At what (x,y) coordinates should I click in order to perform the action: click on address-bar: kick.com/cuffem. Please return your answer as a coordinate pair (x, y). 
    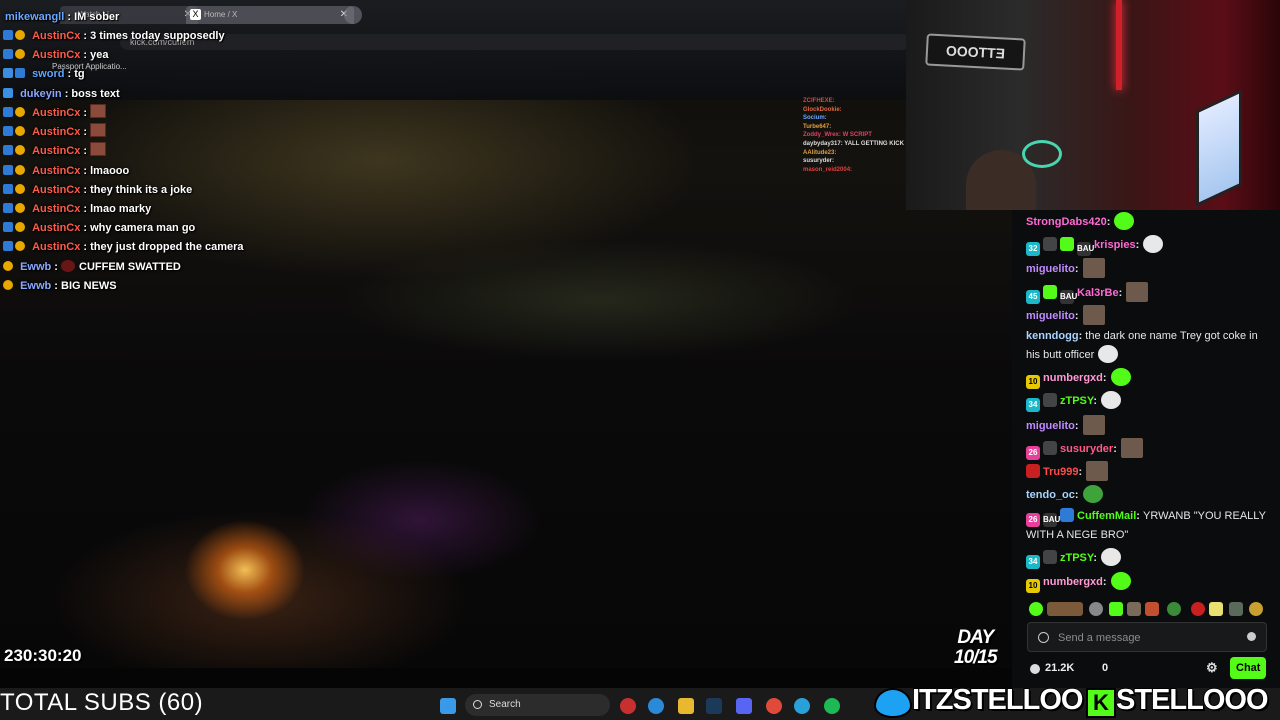
    Looking at the image, I should click on (515, 42).